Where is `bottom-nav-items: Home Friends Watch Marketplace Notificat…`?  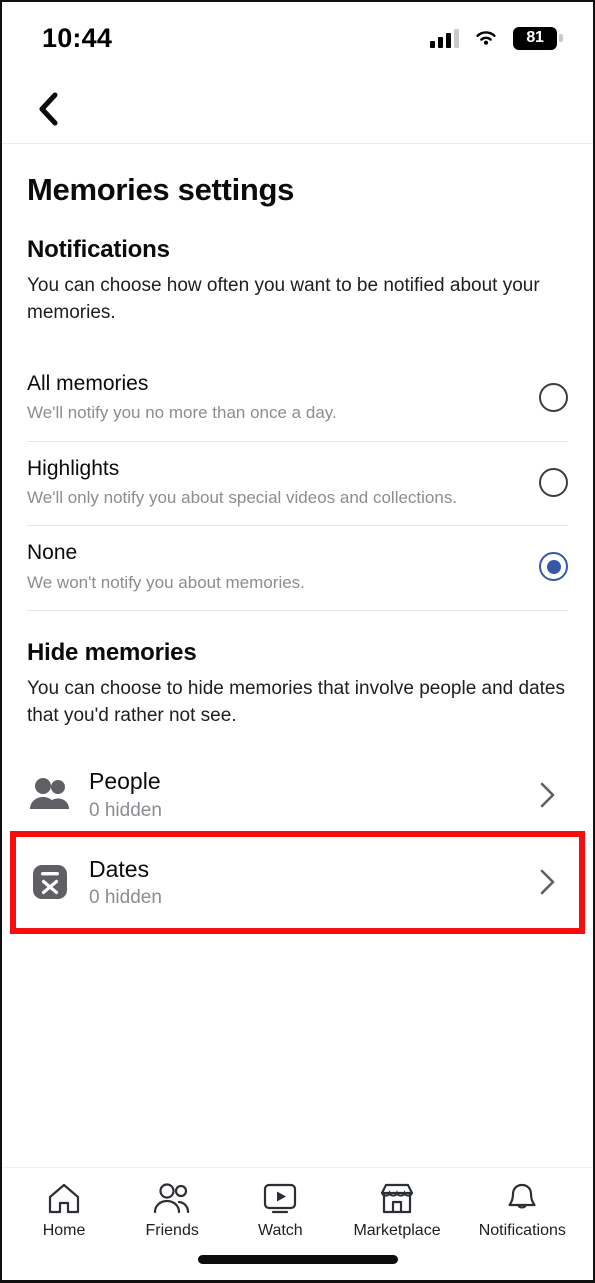 bottom-nav-items: Home Friends Watch Marketplace Notificat… is located at coordinates (297, 1204).